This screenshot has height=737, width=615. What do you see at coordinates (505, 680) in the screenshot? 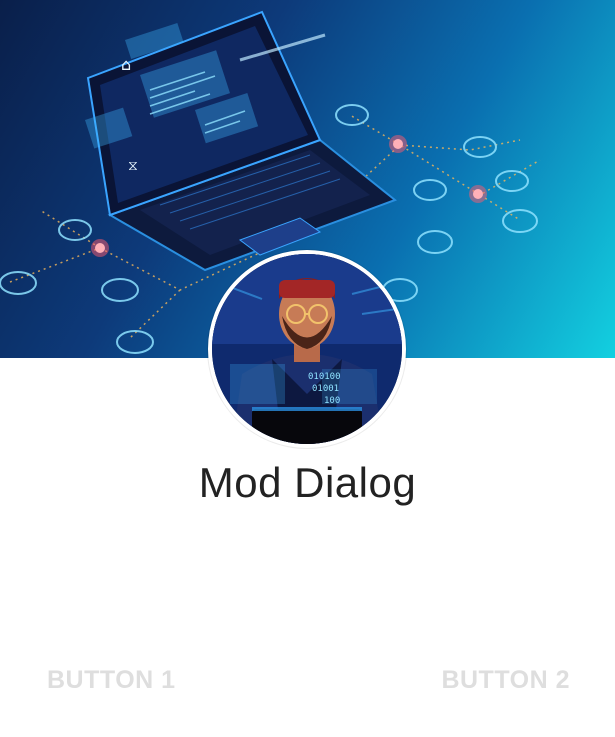
I see `button-2: BUTTON 2` at bounding box center [505, 680].